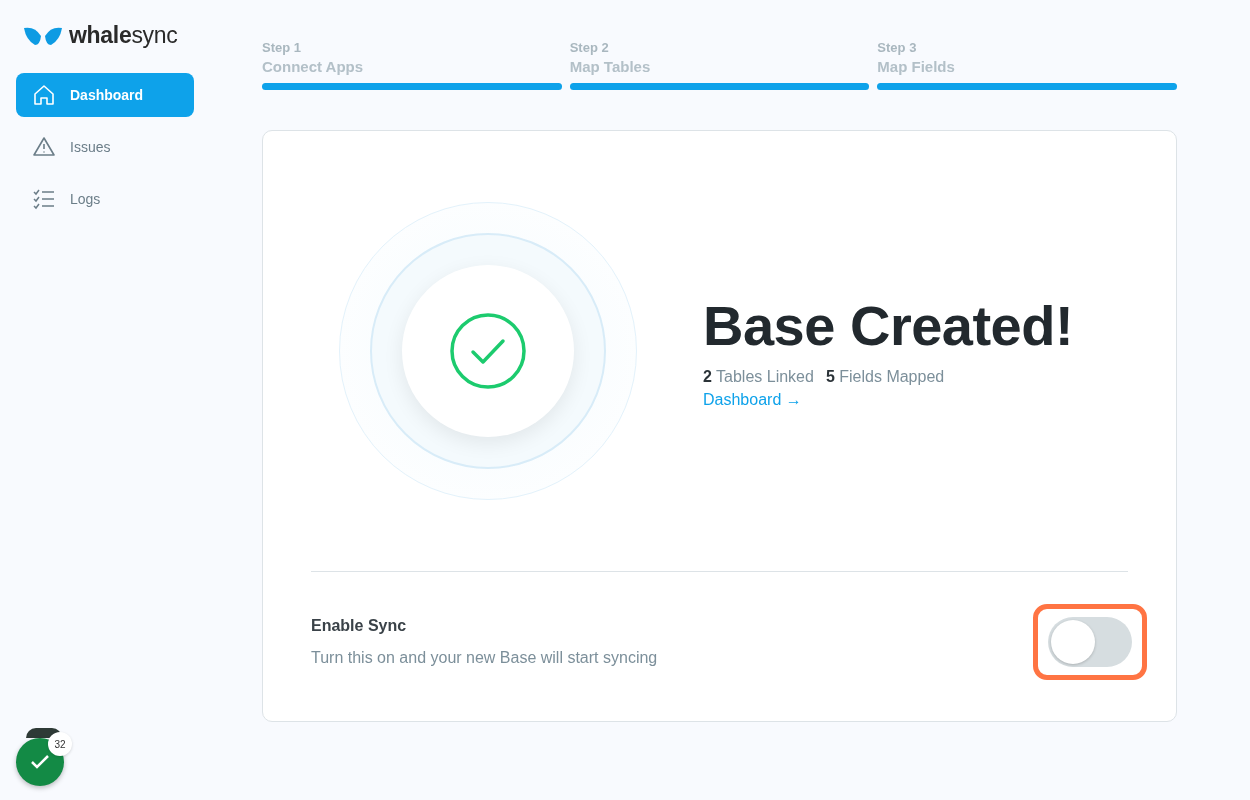 The height and width of the screenshot is (800, 1250). Describe the element at coordinates (488, 351) in the screenshot. I see `check-circle-icon` at that location.